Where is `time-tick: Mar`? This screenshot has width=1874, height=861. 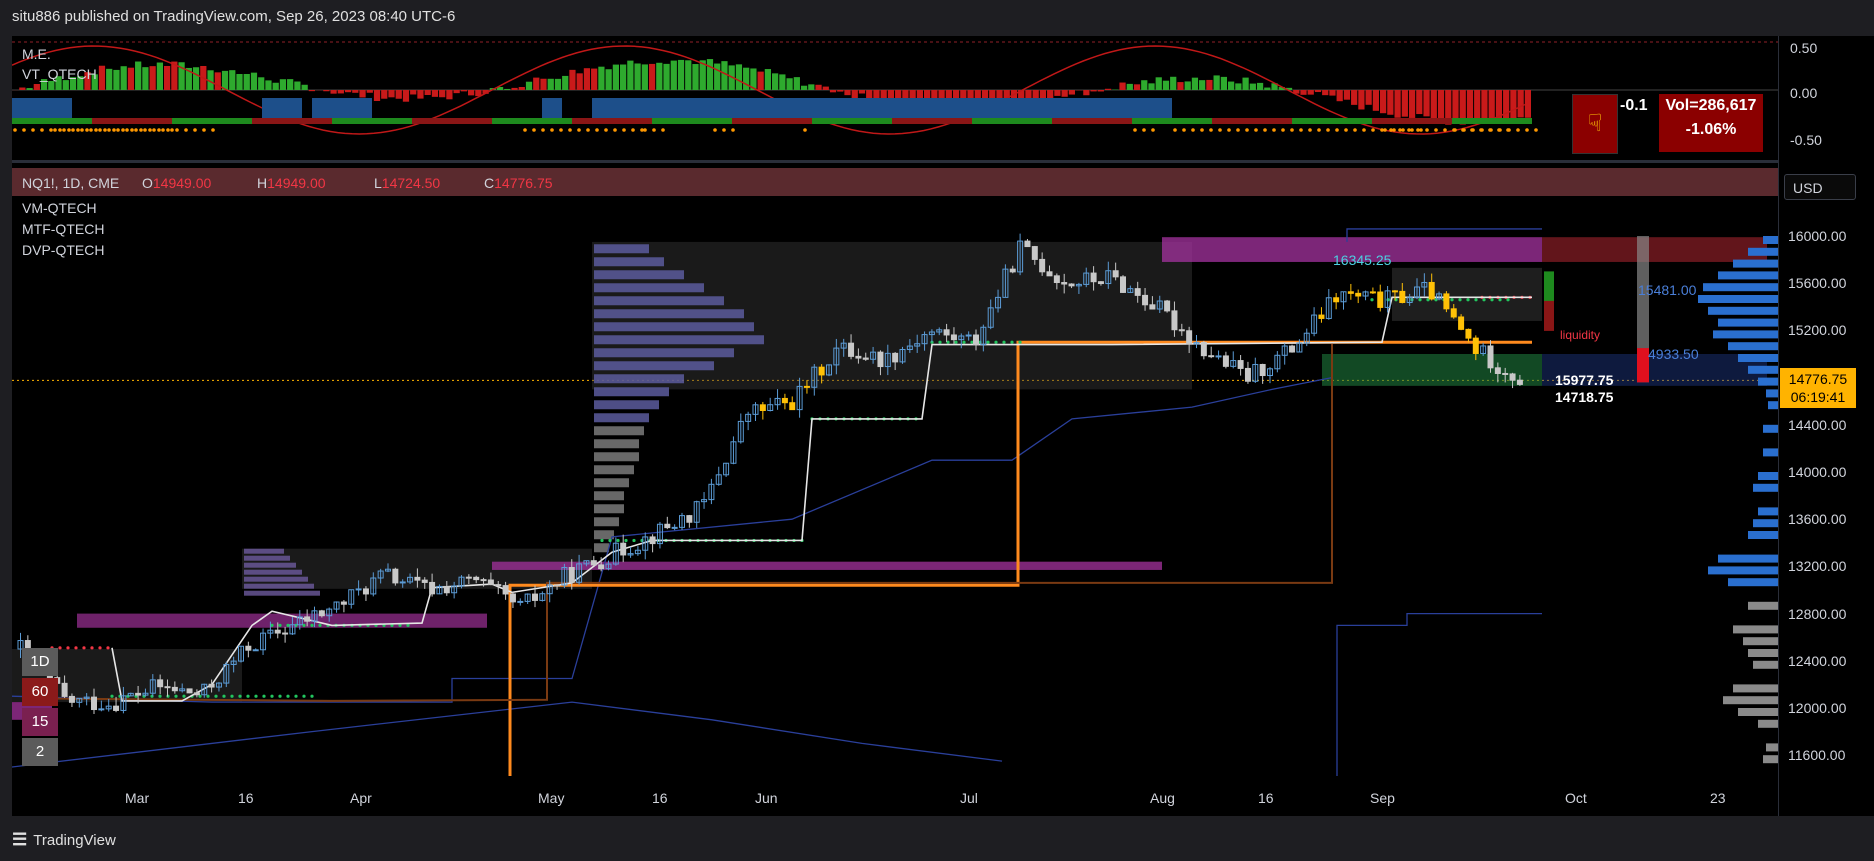 time-tick: Mar is located at coordinates (137, 798).